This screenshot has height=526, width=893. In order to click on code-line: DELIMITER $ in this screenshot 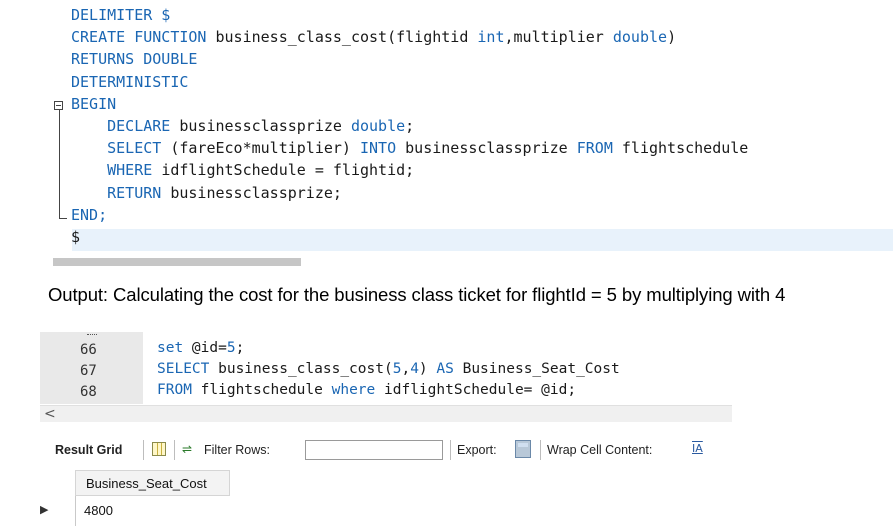, I will do `click(120, 15)`.